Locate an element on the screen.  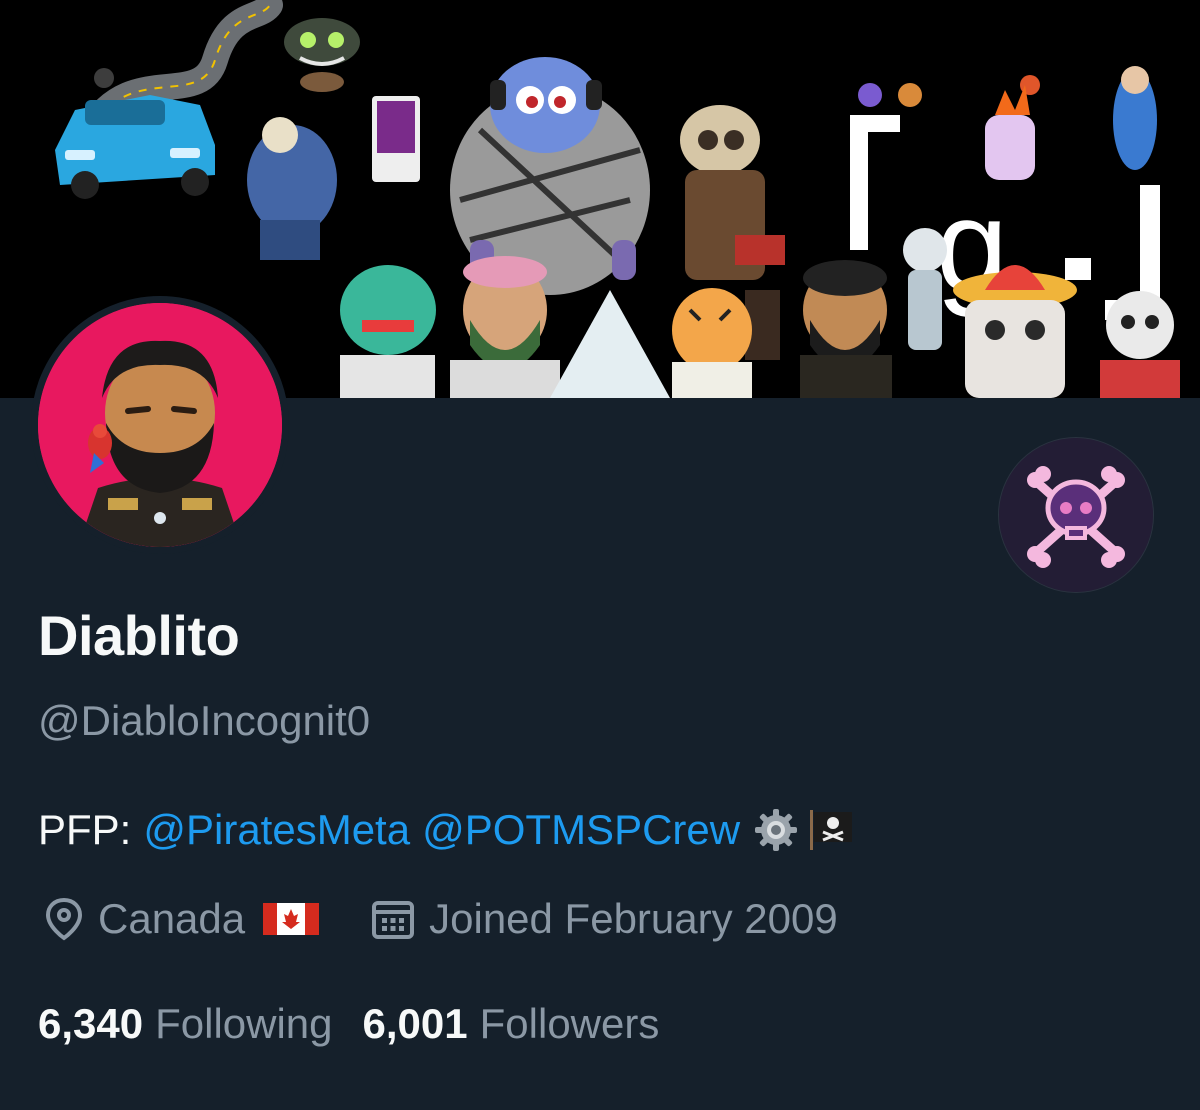
bearded-man-dark-illustration is located at coordinates (846, 329).